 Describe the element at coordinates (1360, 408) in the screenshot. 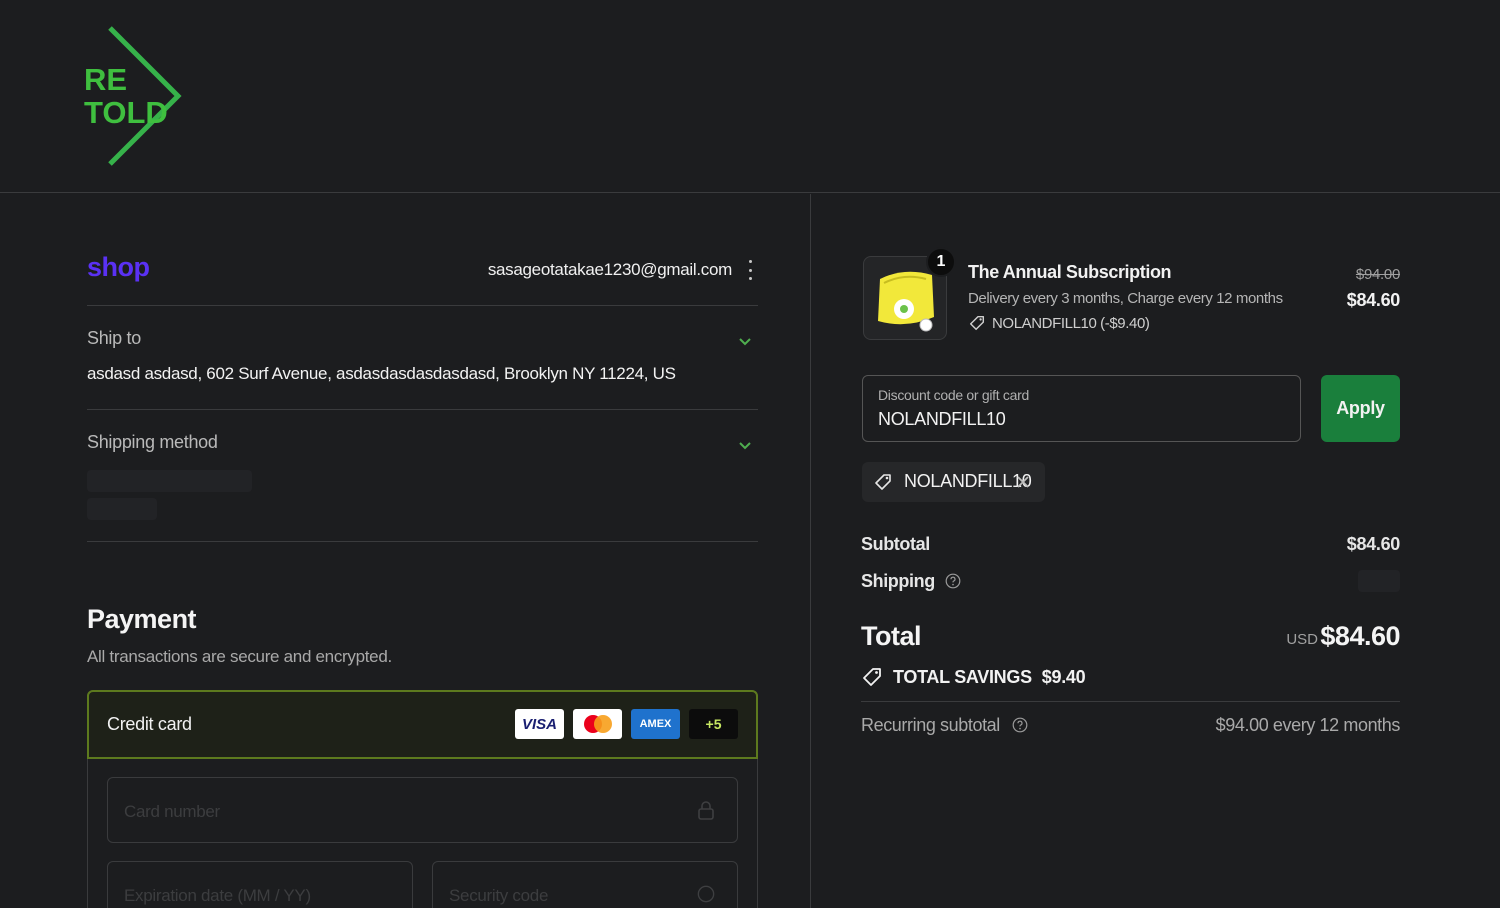

I see `apply-button: Apply` at that location.